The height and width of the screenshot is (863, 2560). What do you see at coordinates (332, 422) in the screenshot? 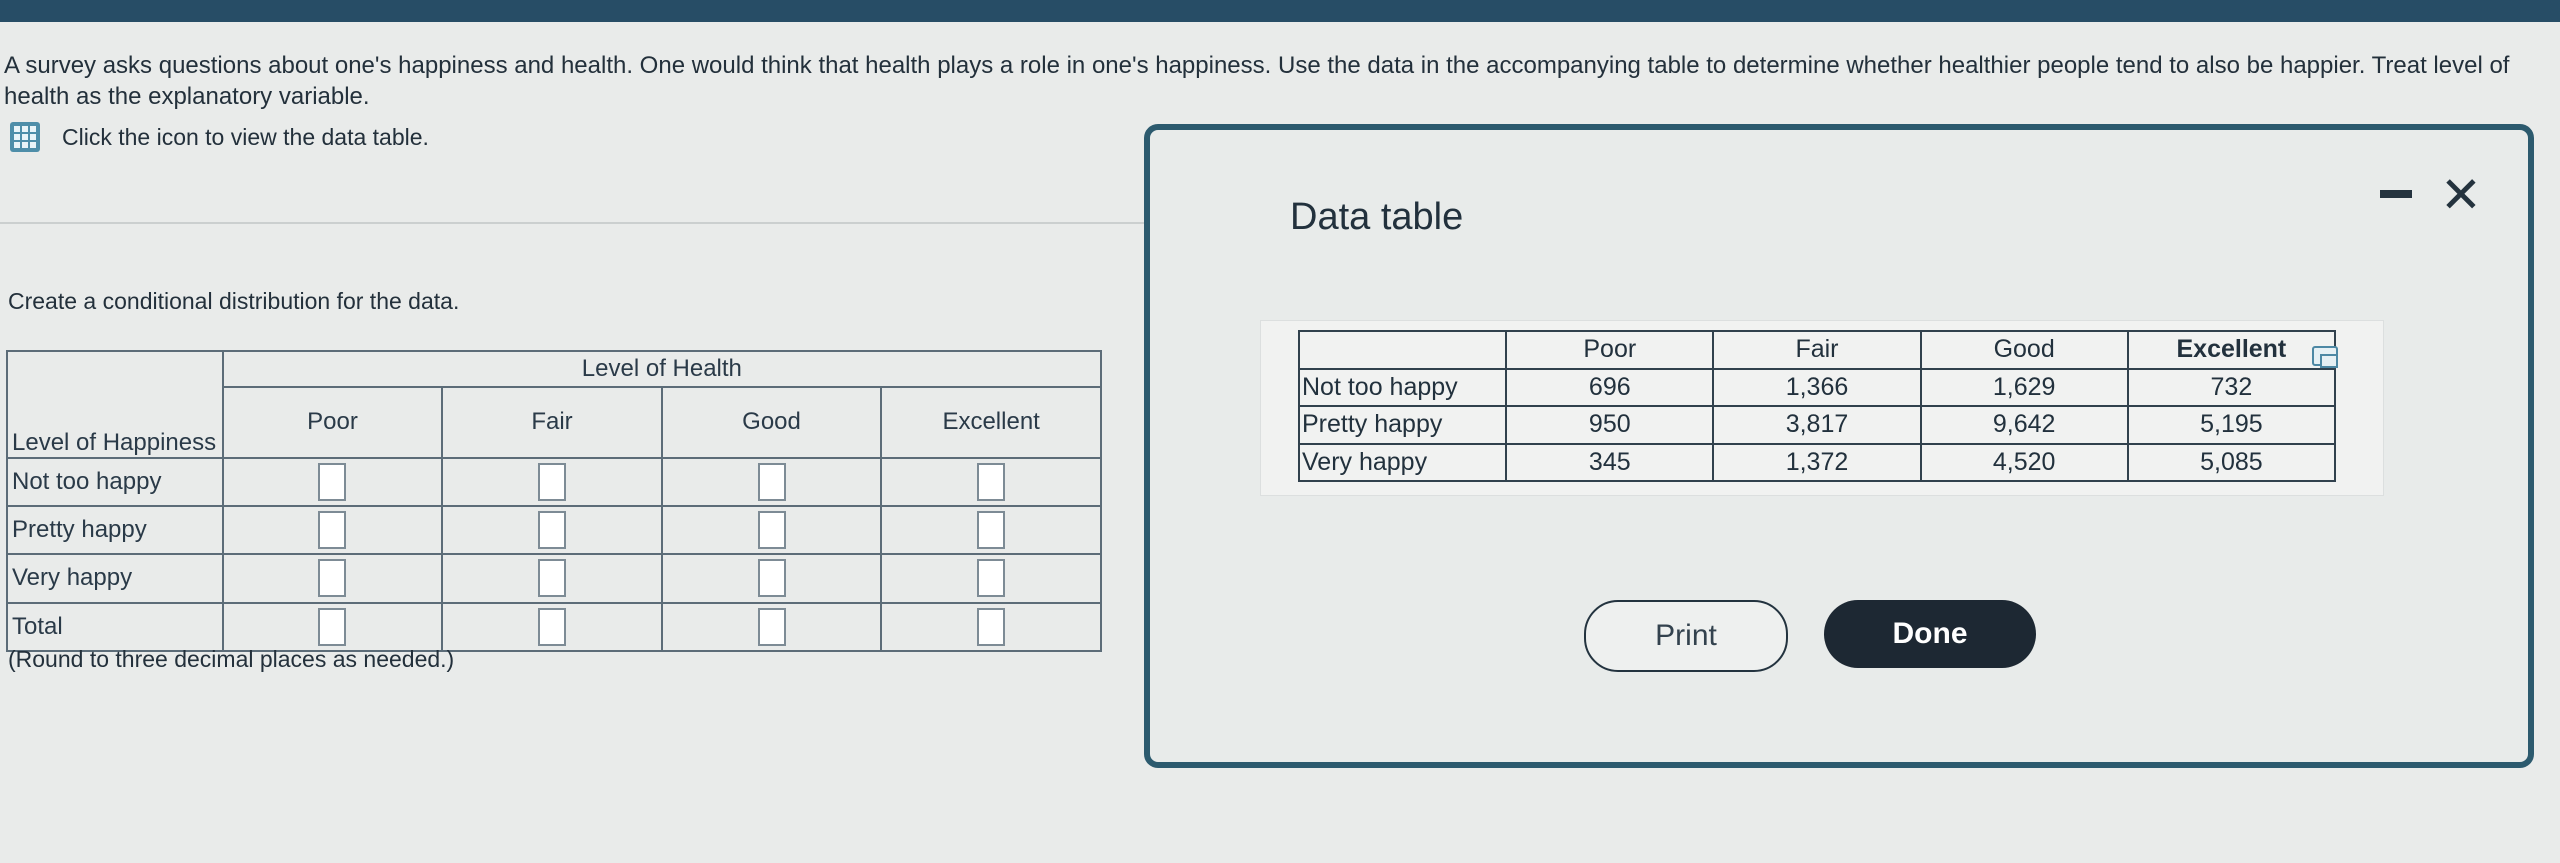
I see `col-header-poor: Poor` at bounding box center [332, 422].